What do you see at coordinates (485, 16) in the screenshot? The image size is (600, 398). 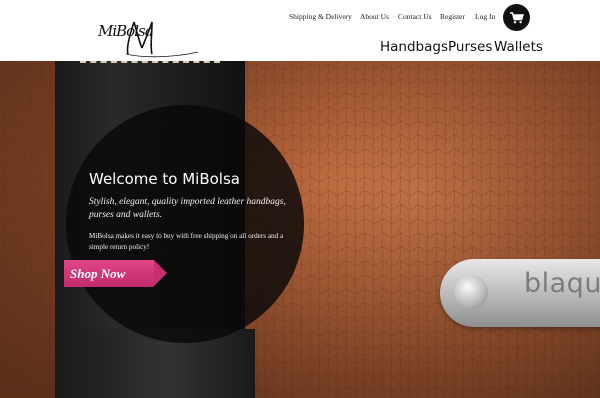 I see `nav-log-in: Log In` at bounding box center [485, 16].